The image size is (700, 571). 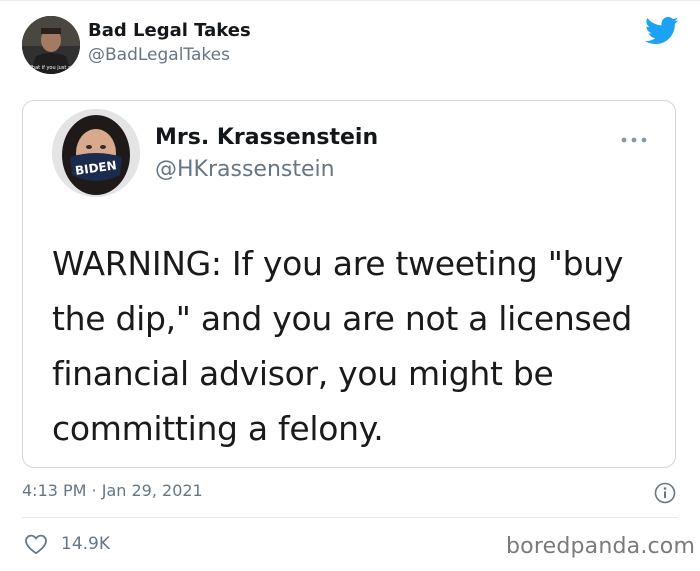 What do you see at coordinates (159, 55) in the screenshot?
I see `author-handle: @BadLegalTakes` at bounding box center [159, 55].